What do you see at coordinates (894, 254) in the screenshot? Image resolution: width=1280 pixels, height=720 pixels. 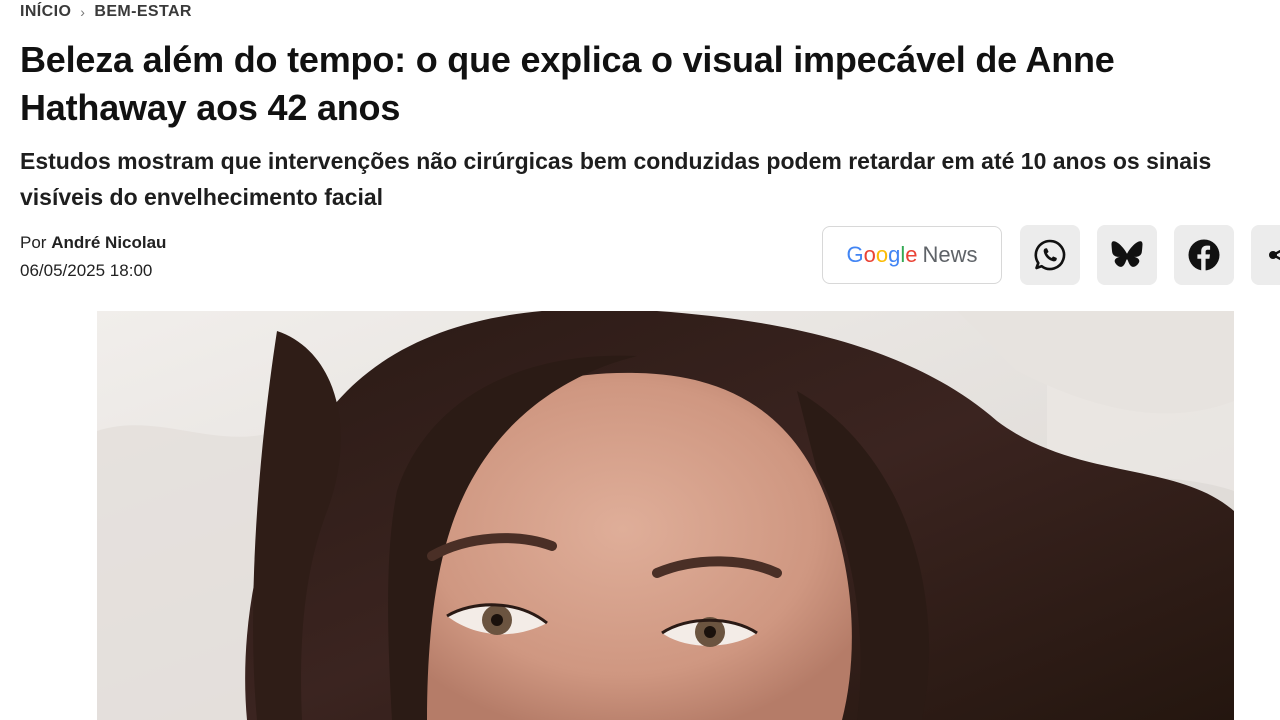 I see `google-letter: g` at bounding box center [894, 254].